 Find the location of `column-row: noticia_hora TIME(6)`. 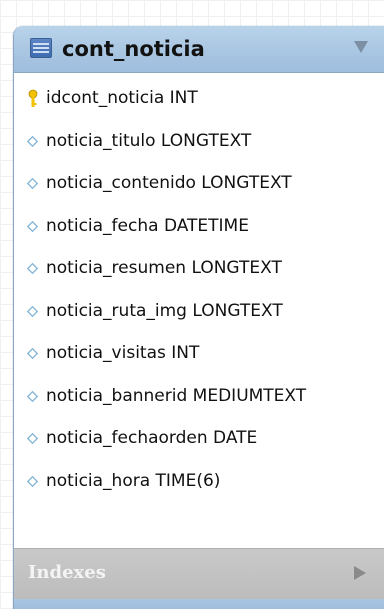

column-row: noticia_hora TIME(6) is located at coordinates (199, 482).